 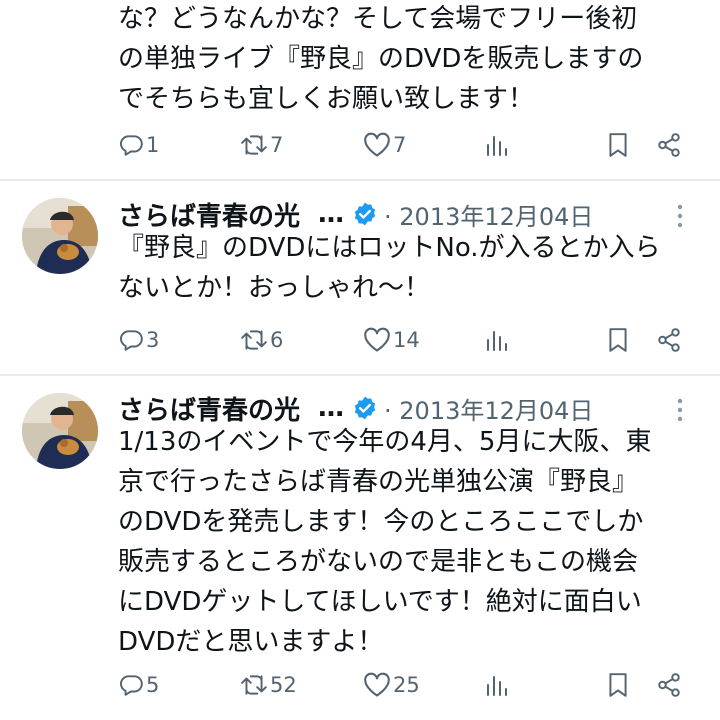 What do you see at coordinates (406, 685) in the screenshot?
I see `like-count: 25` at bounding box center [406, 685].